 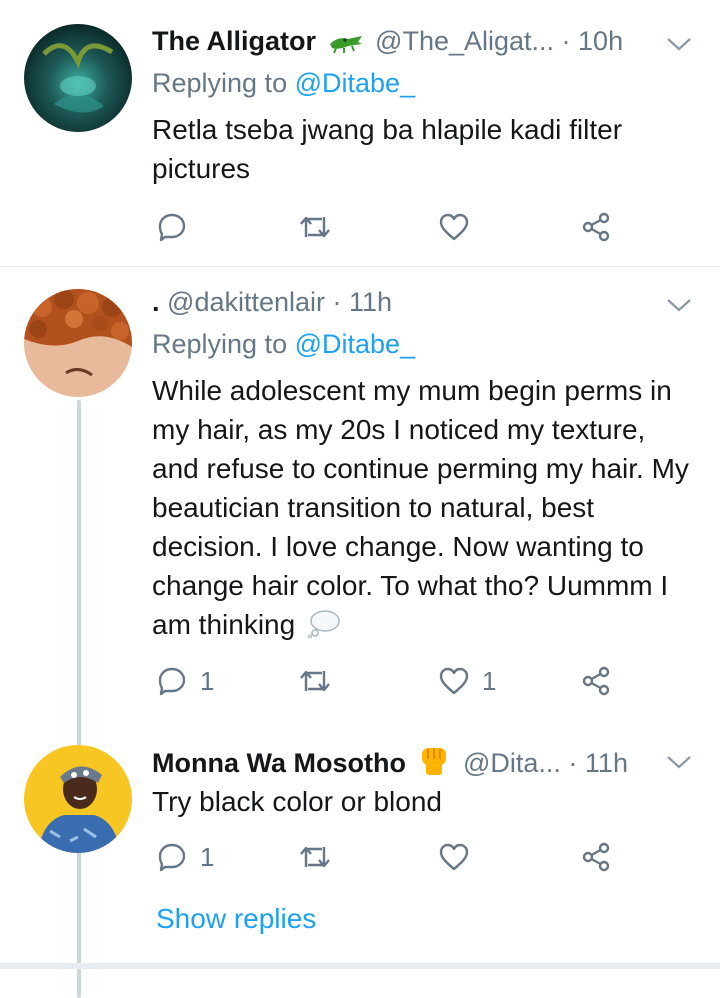 I want to click on thought-balloon-icon, so click(x=324, y=628).